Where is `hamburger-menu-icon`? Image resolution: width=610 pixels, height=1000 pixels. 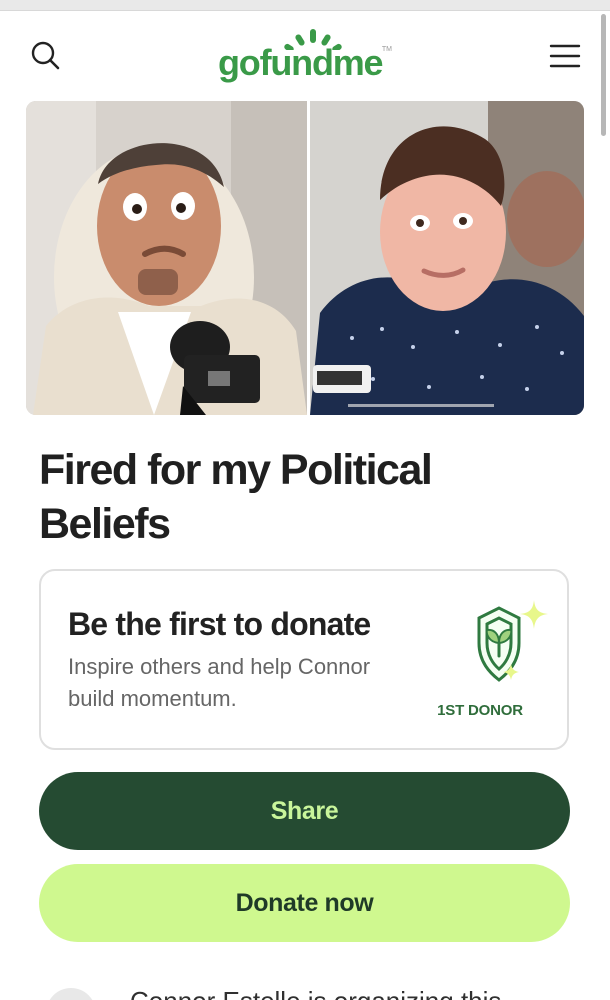
hamburger-menu-icon is located at coordinates (565, 56).